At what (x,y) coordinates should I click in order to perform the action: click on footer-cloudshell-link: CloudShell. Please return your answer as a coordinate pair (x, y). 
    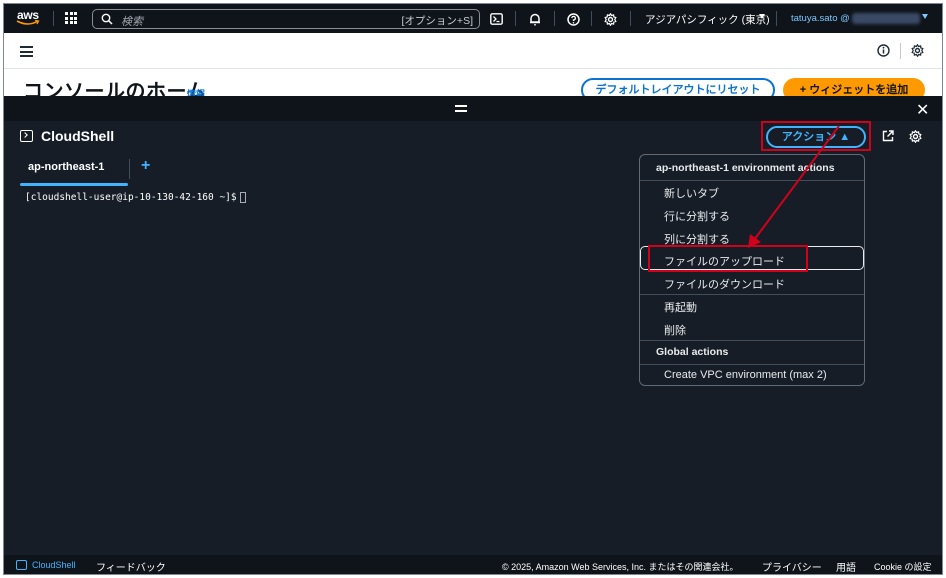
    Looking at the image, I should click on (54, 565).